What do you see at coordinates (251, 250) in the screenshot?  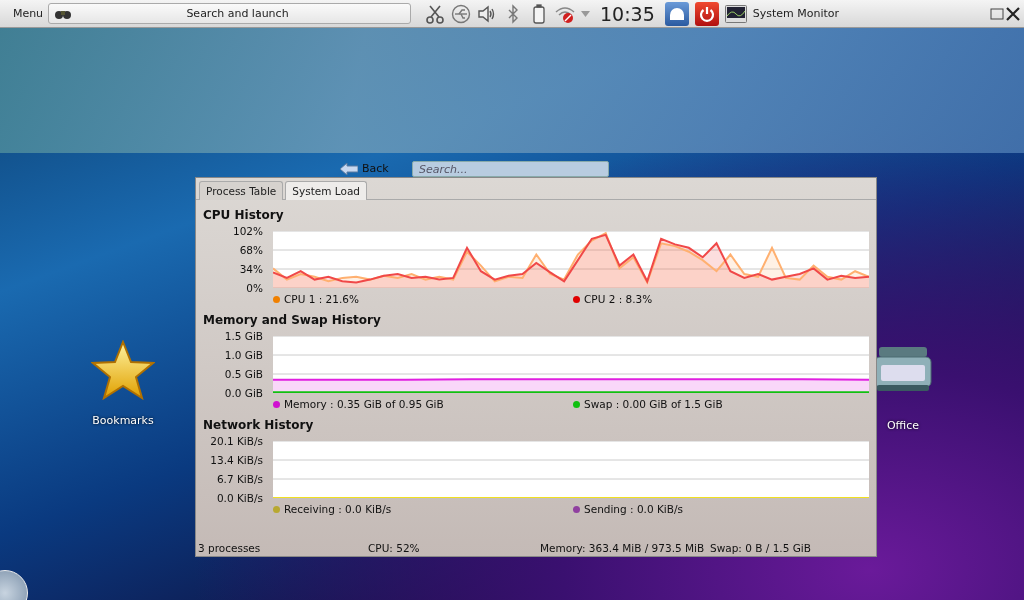 I see `axis-label: 68%` at bounding box center [251, 250].